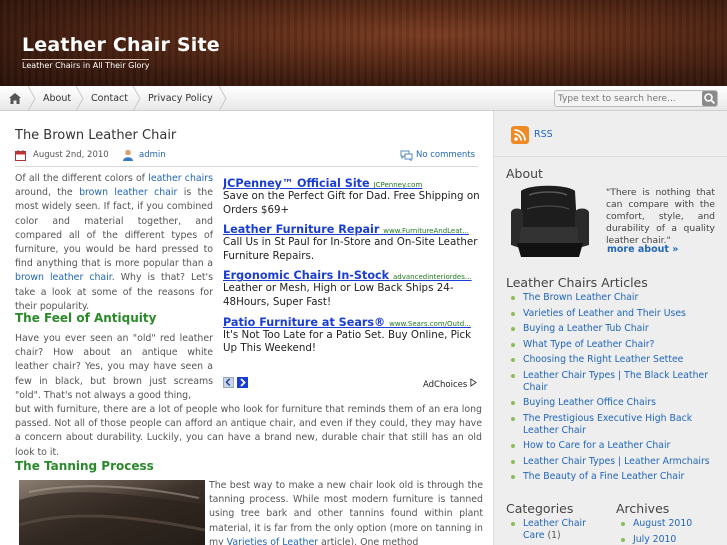 This screenshot has width=727, height=545. I want to click on ad-title-text: Ergonomic Chairs In-Stock, so click(306, 275).